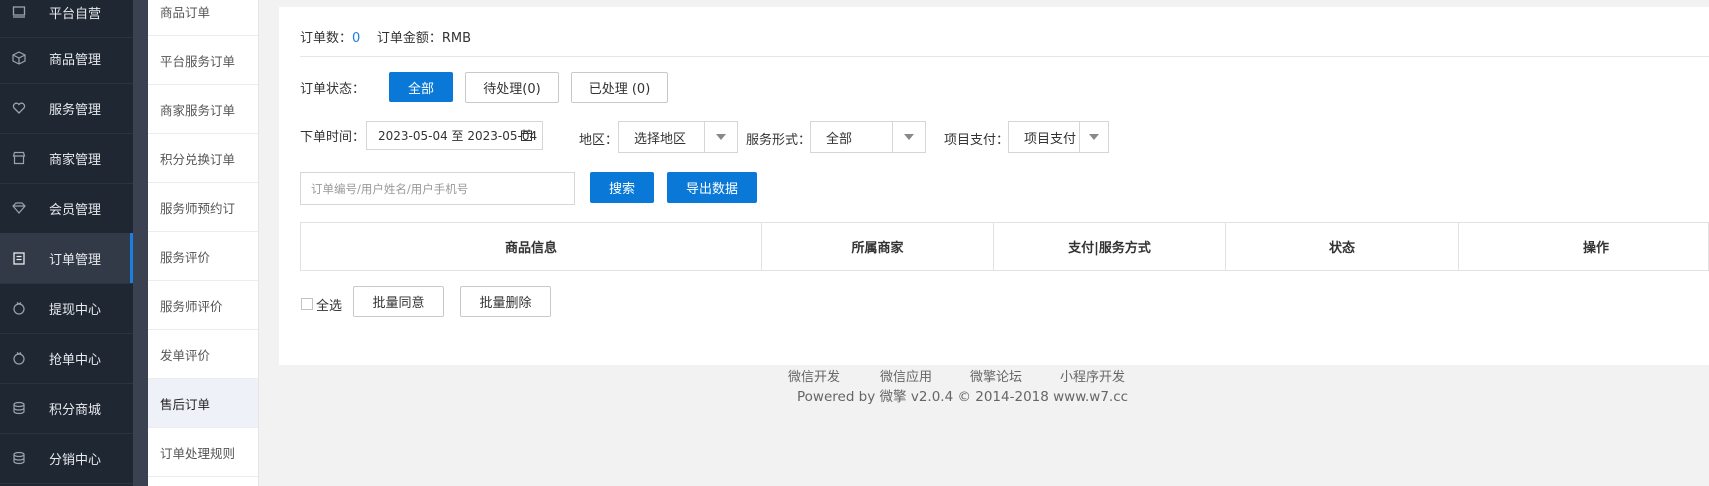 The image size is (1709, 486). I want to click on column-actions: 操作, so click(1583, 246).